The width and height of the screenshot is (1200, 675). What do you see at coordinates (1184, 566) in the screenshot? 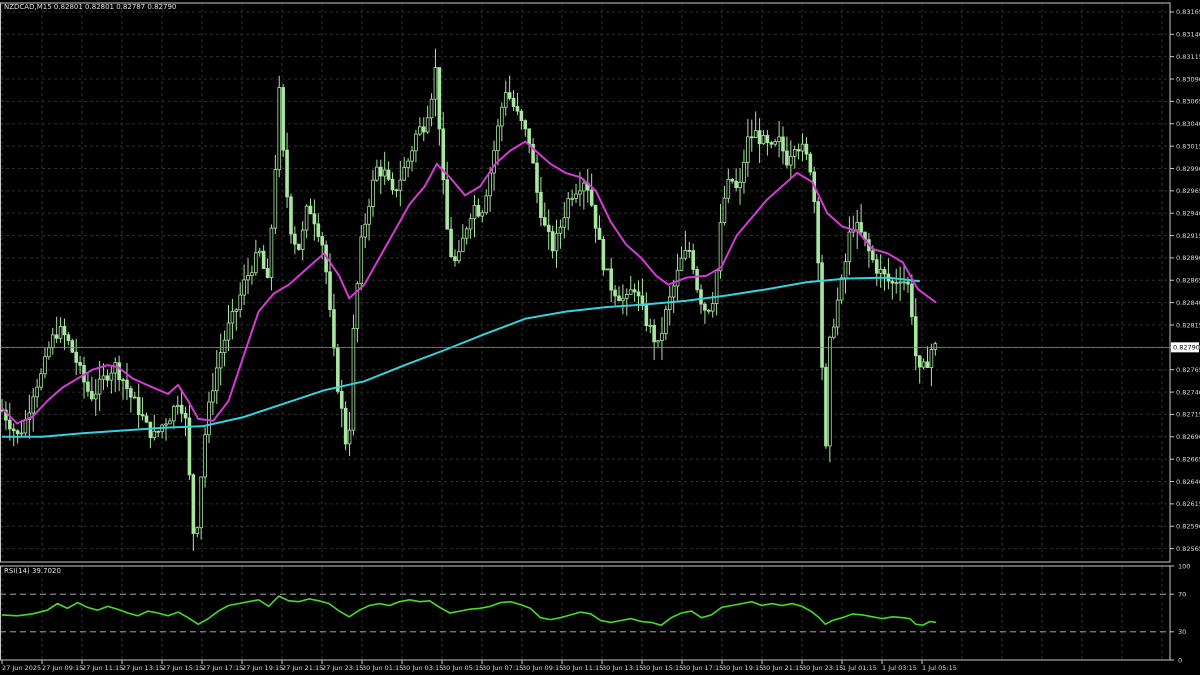
I see `rsi-tick-label: 100` at bounding box center [1184, 566].